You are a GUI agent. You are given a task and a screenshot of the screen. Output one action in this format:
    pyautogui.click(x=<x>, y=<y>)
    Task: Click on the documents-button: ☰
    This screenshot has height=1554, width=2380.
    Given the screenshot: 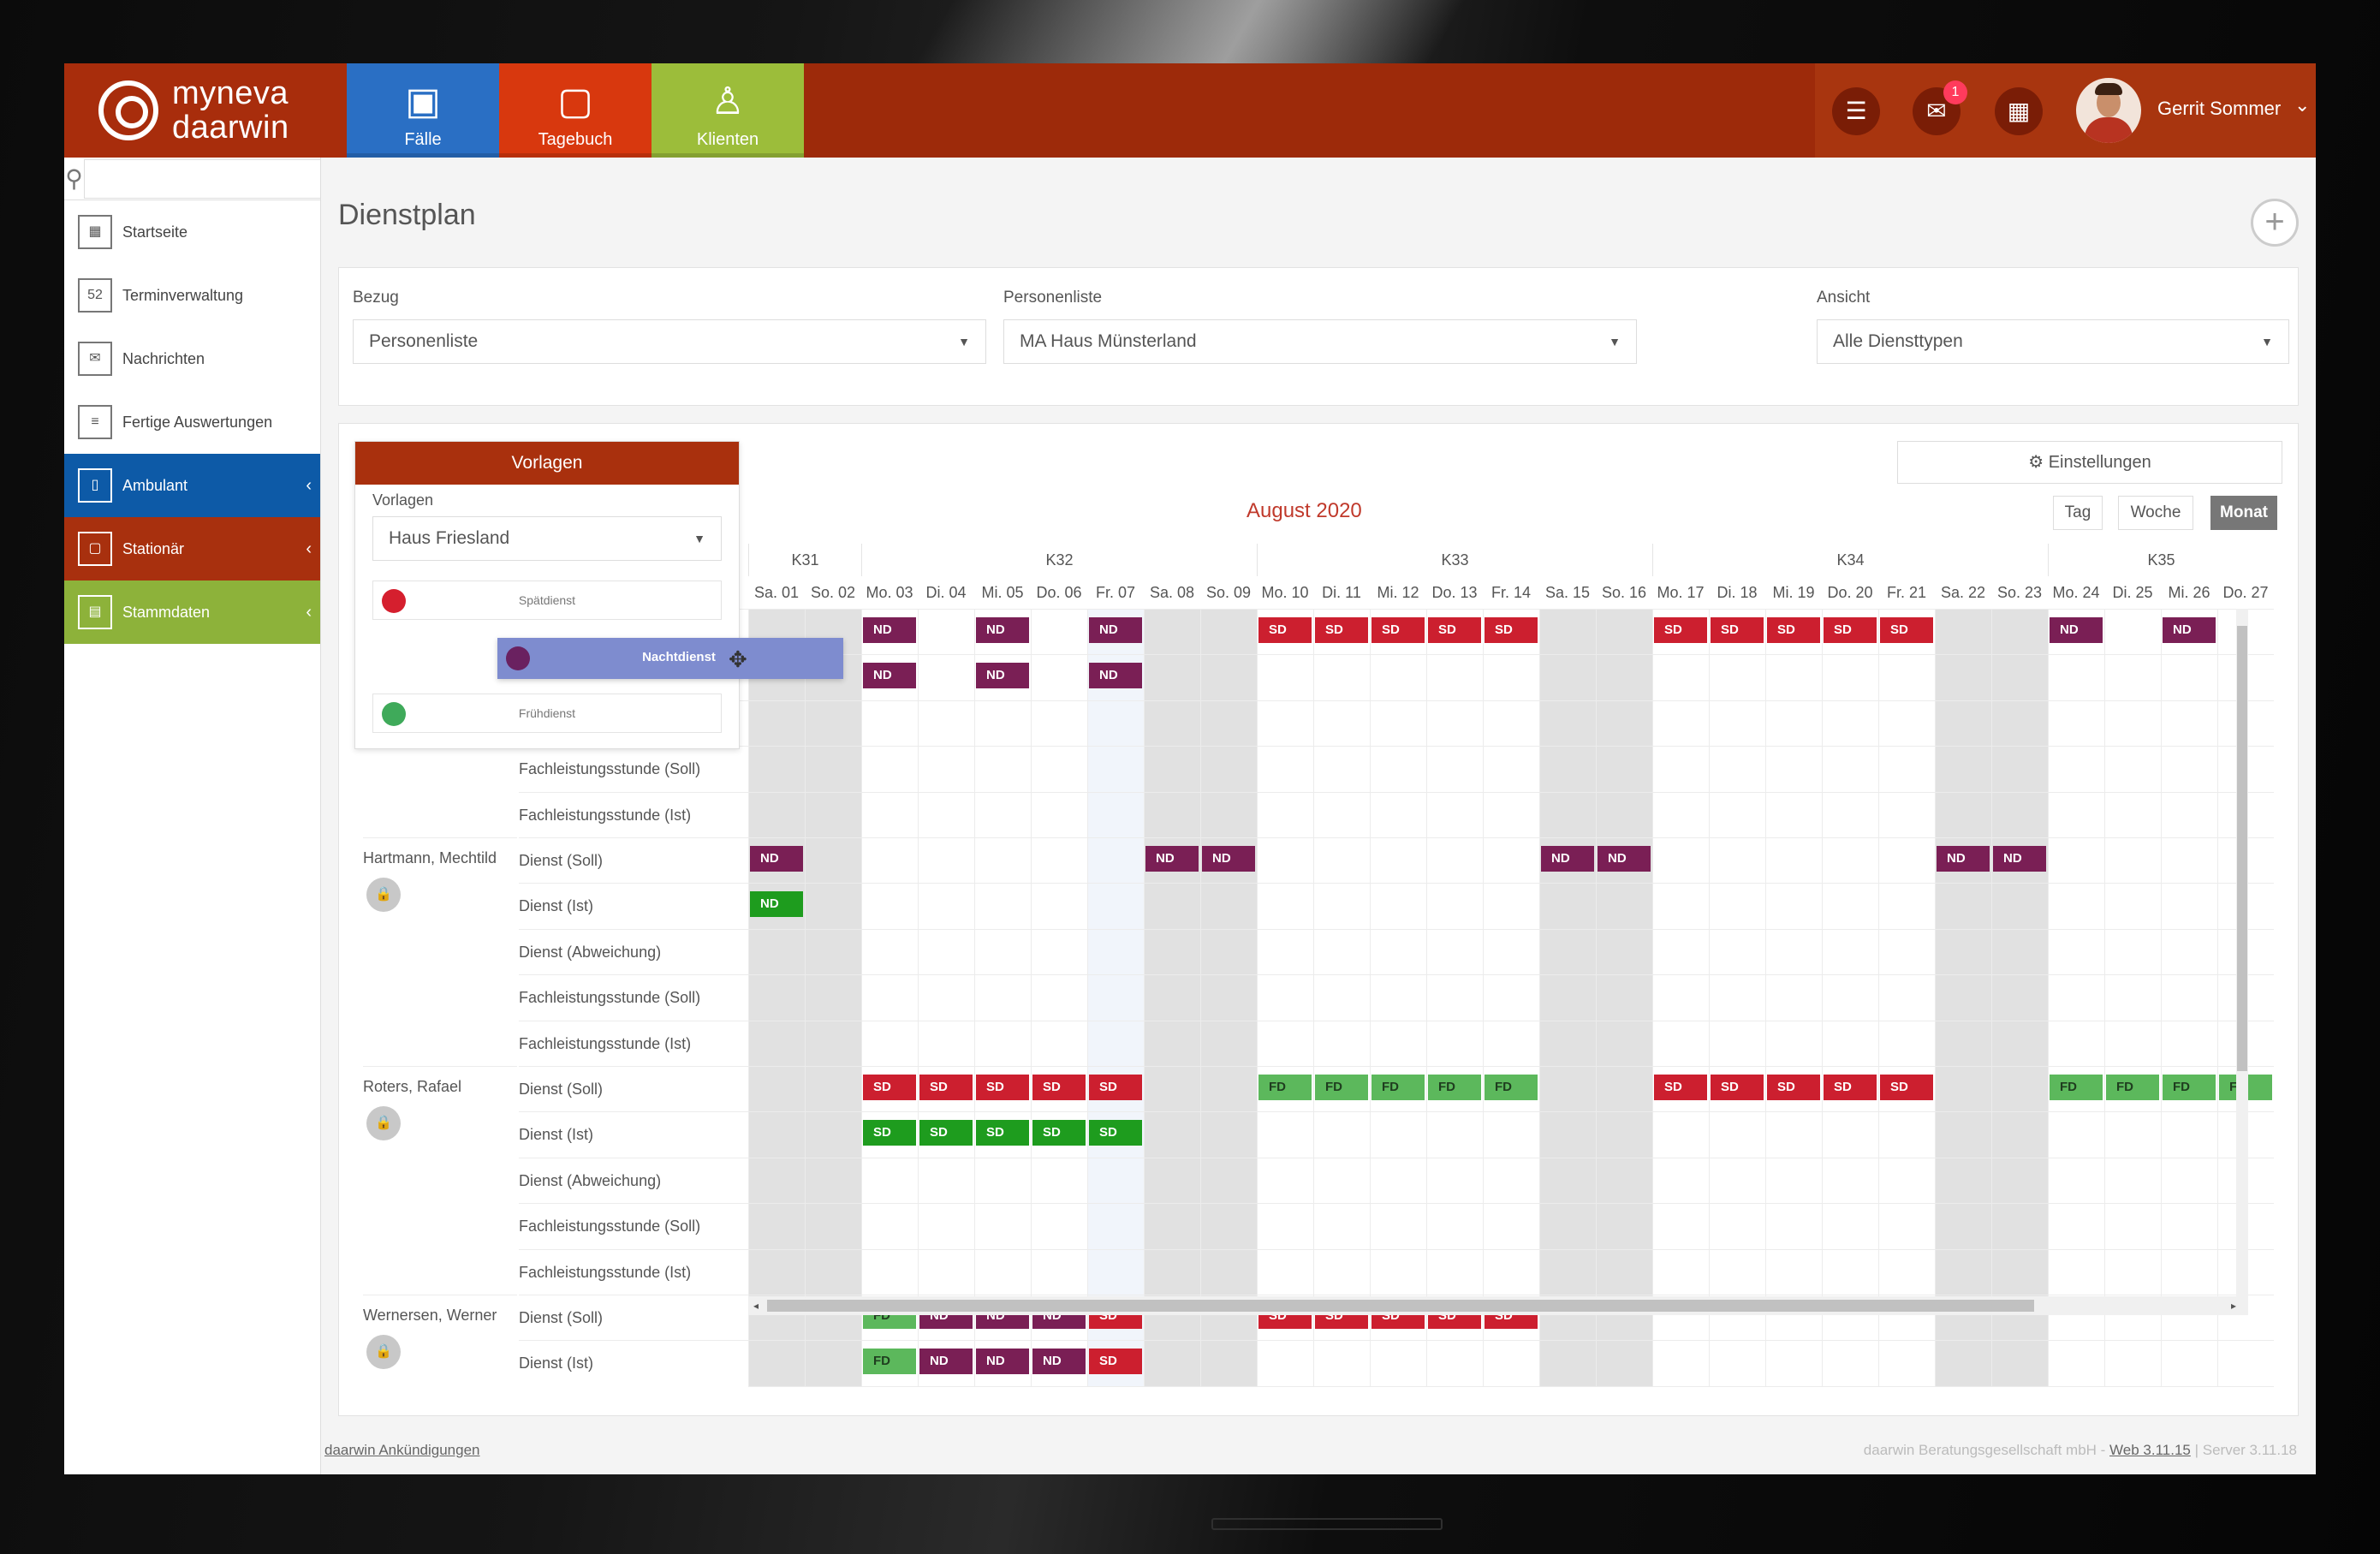 What is the action you would take?
    pyautogui.click(x=1856, y=111)
    